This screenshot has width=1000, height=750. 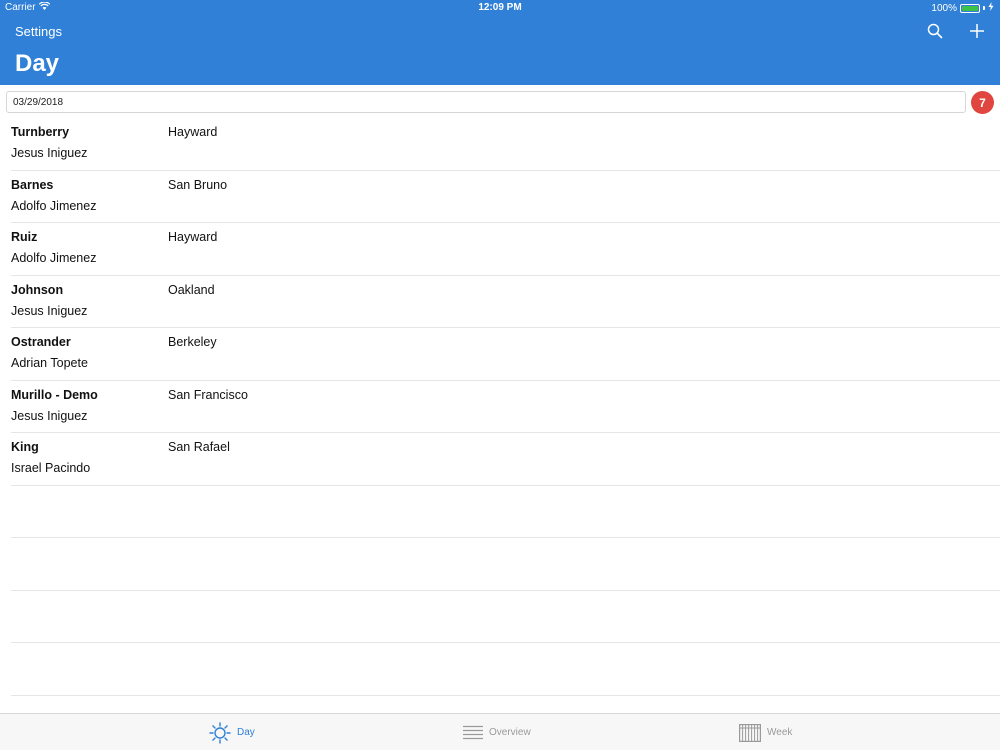 What do you see at coordinates (246, 732) in the screenshot?
I see `tab-label: Day` at bounding box center [246, 732].